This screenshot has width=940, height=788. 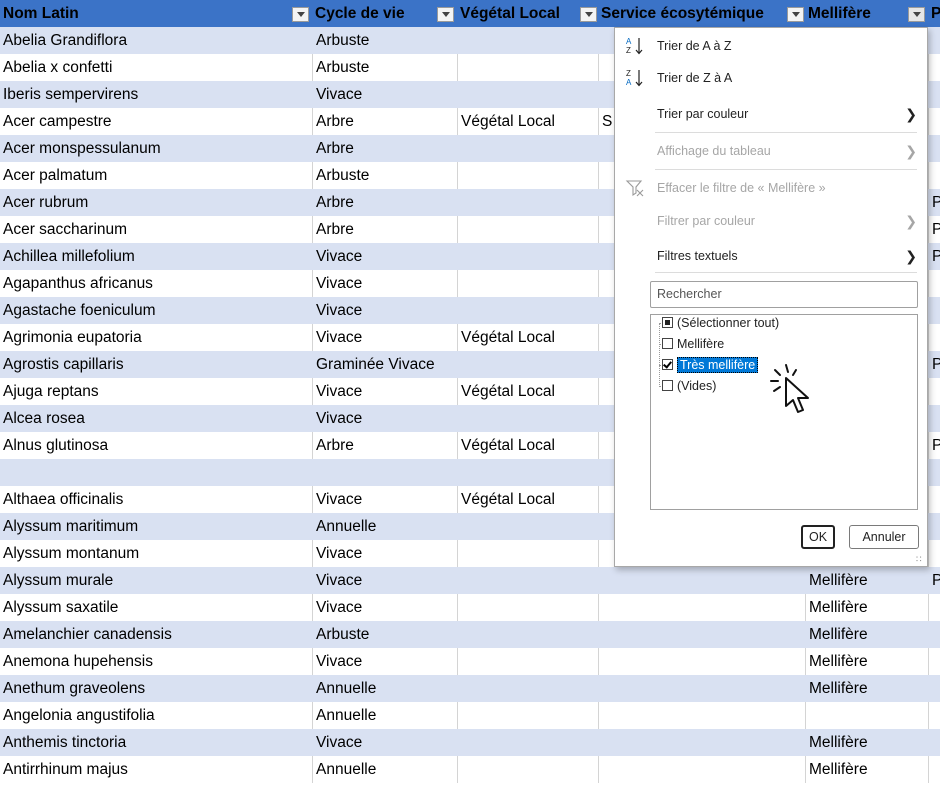 What do you see at coordinates (156, 418) in the screenshot?
I see `cell-name: Alcea rosea` at bounding box center [156, 418].